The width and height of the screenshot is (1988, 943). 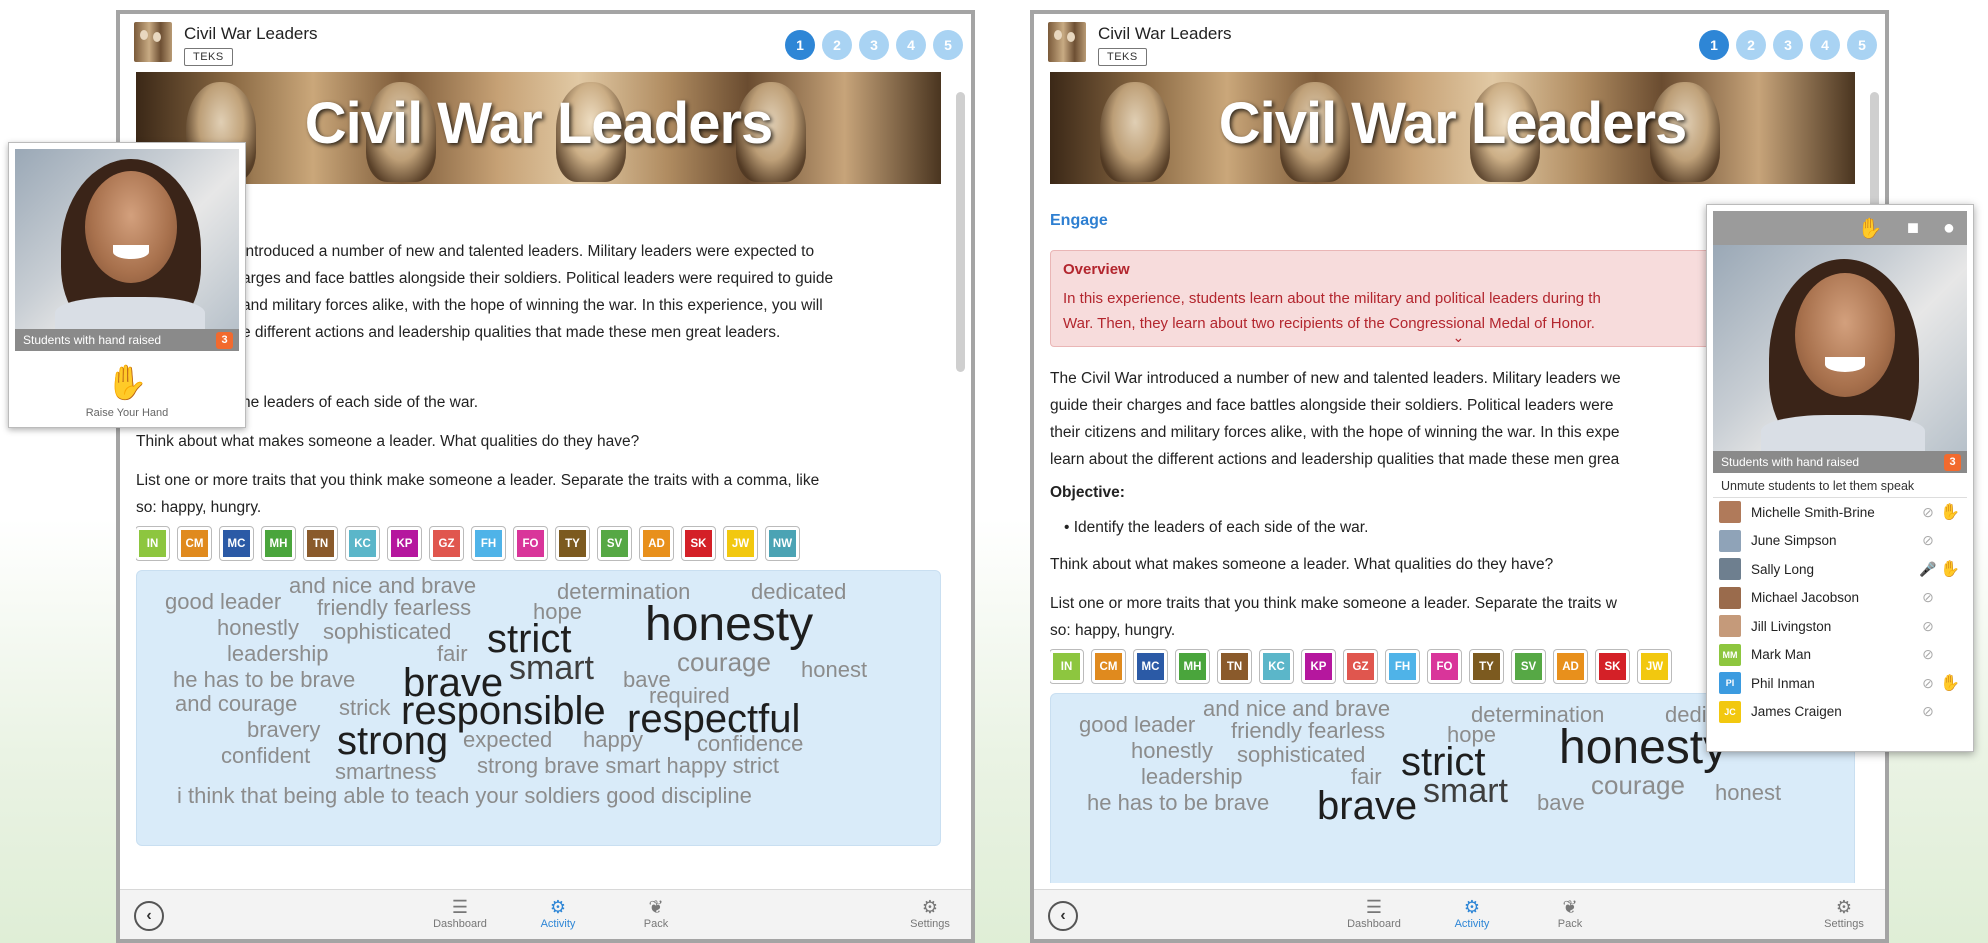 What do you see at coordinates (1840, 569) in the screenshot?
I see `student-row: Sally Long 🎤 ✋` at bounding box center [1840, 569].